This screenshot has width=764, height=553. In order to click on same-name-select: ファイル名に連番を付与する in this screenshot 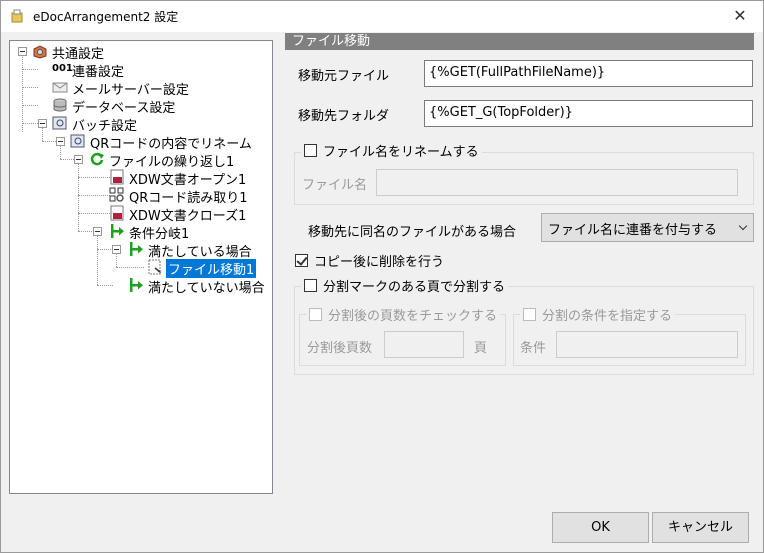, I will do `click(647, 227)`.